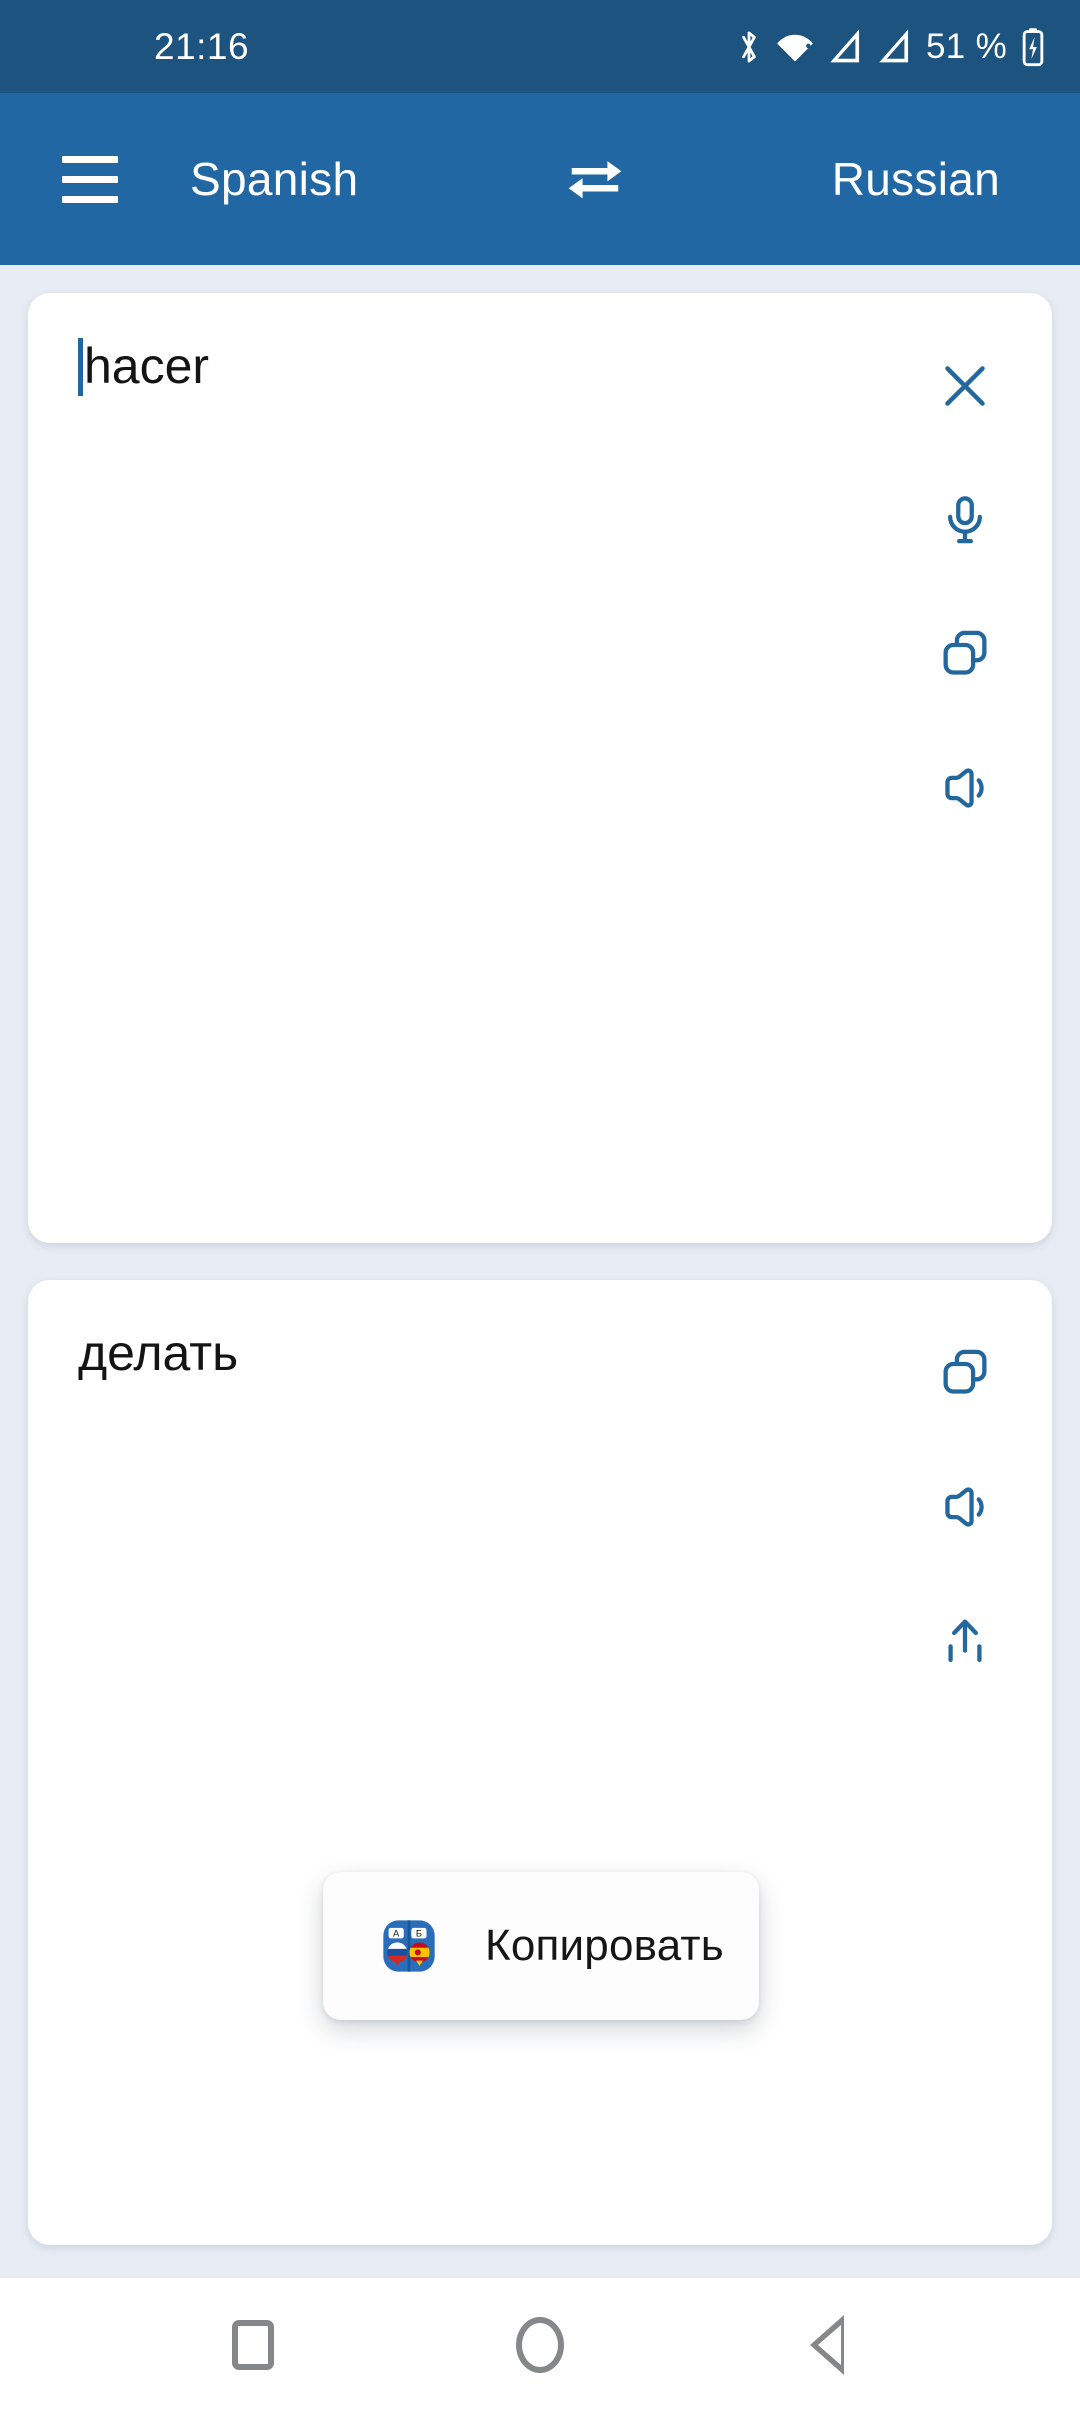 The image size is (1080, 2412). I want to click on translator-app-icon: A Б, so click(409, 1946).